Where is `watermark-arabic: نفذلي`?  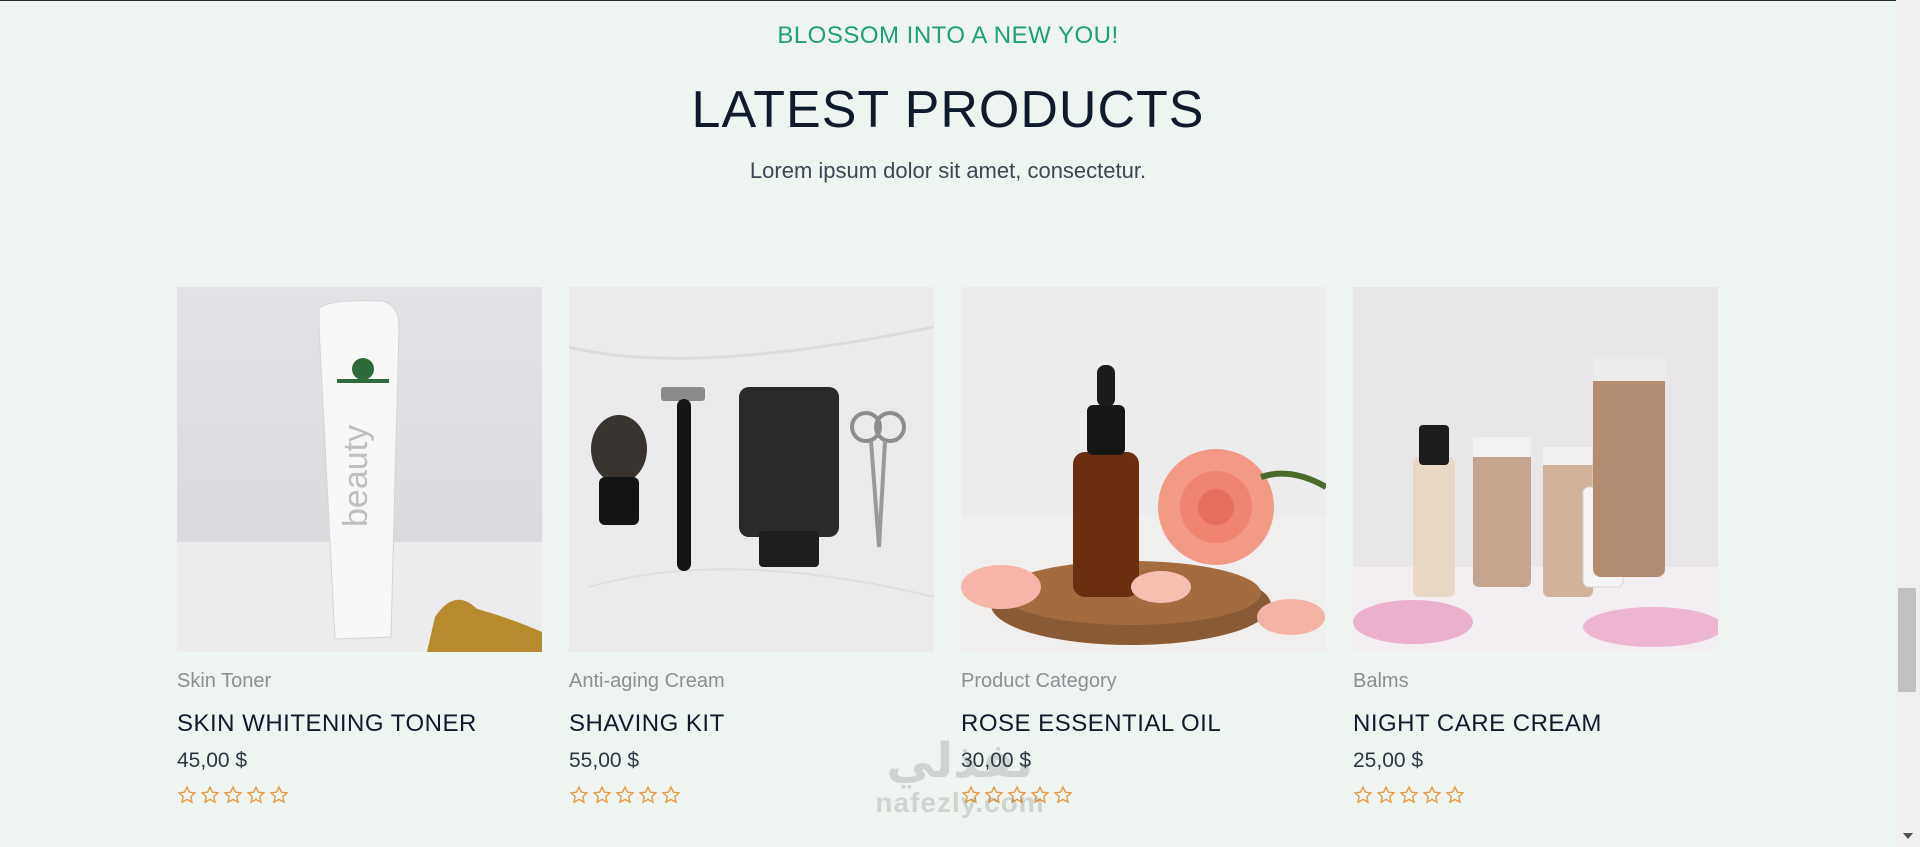
watermark-arabic: نفذلي is located at coordinates (960, 761).